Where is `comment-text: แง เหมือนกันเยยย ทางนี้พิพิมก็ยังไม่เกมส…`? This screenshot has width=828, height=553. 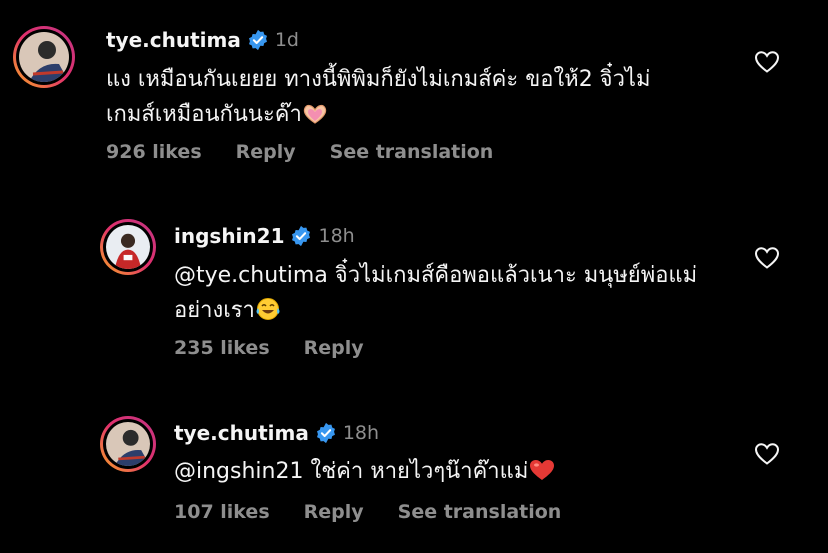 comment-text: แง เหมือนกันเยยย ทางนี้พิพิมก็ยังไม่เกมส… is located at coordinates (378, 97).